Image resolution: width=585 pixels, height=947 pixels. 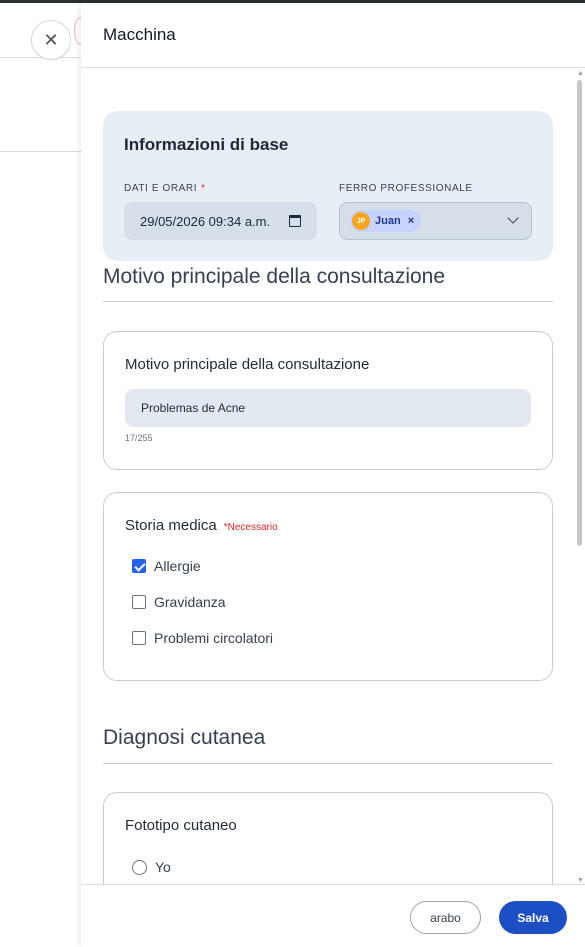 What do you see at coordinates (40, 151) in the screenshot?
I see `backdrop-divider` at bounding box center [40, 151].